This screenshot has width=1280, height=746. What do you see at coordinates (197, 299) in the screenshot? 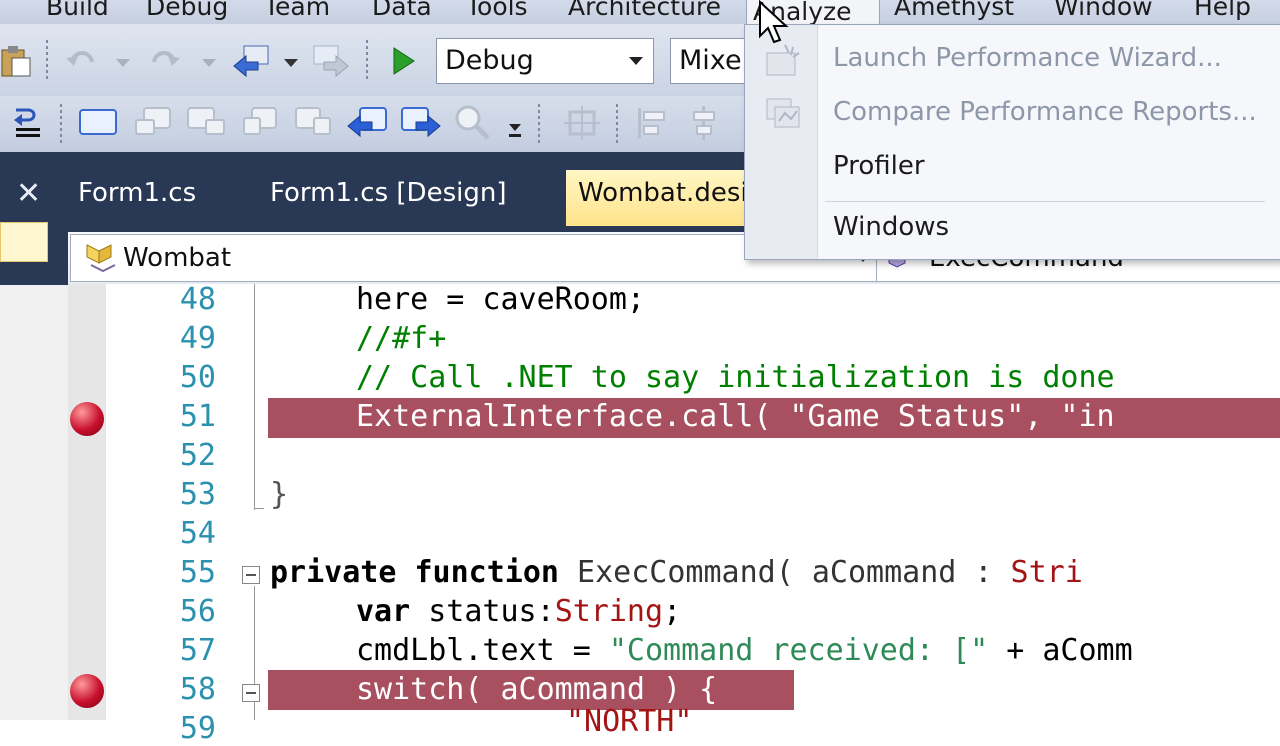
I see `line-number: 48` at bounding box center [197, 299].